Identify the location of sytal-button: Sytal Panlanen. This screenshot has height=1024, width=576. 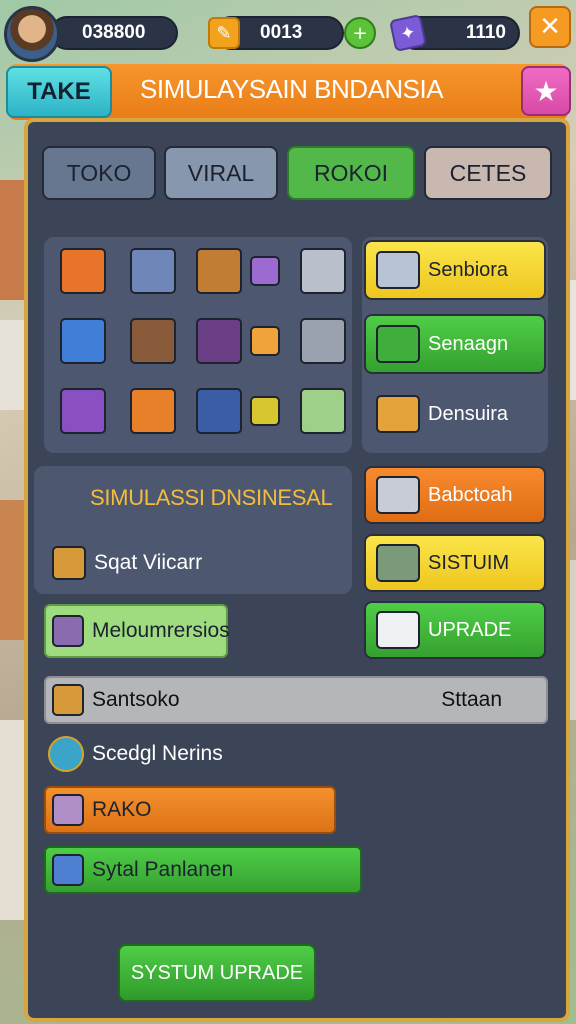
(203, 870).